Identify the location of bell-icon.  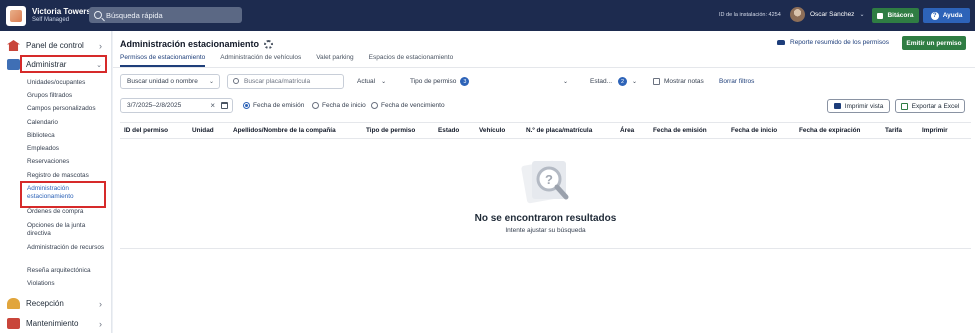
(13, 303).